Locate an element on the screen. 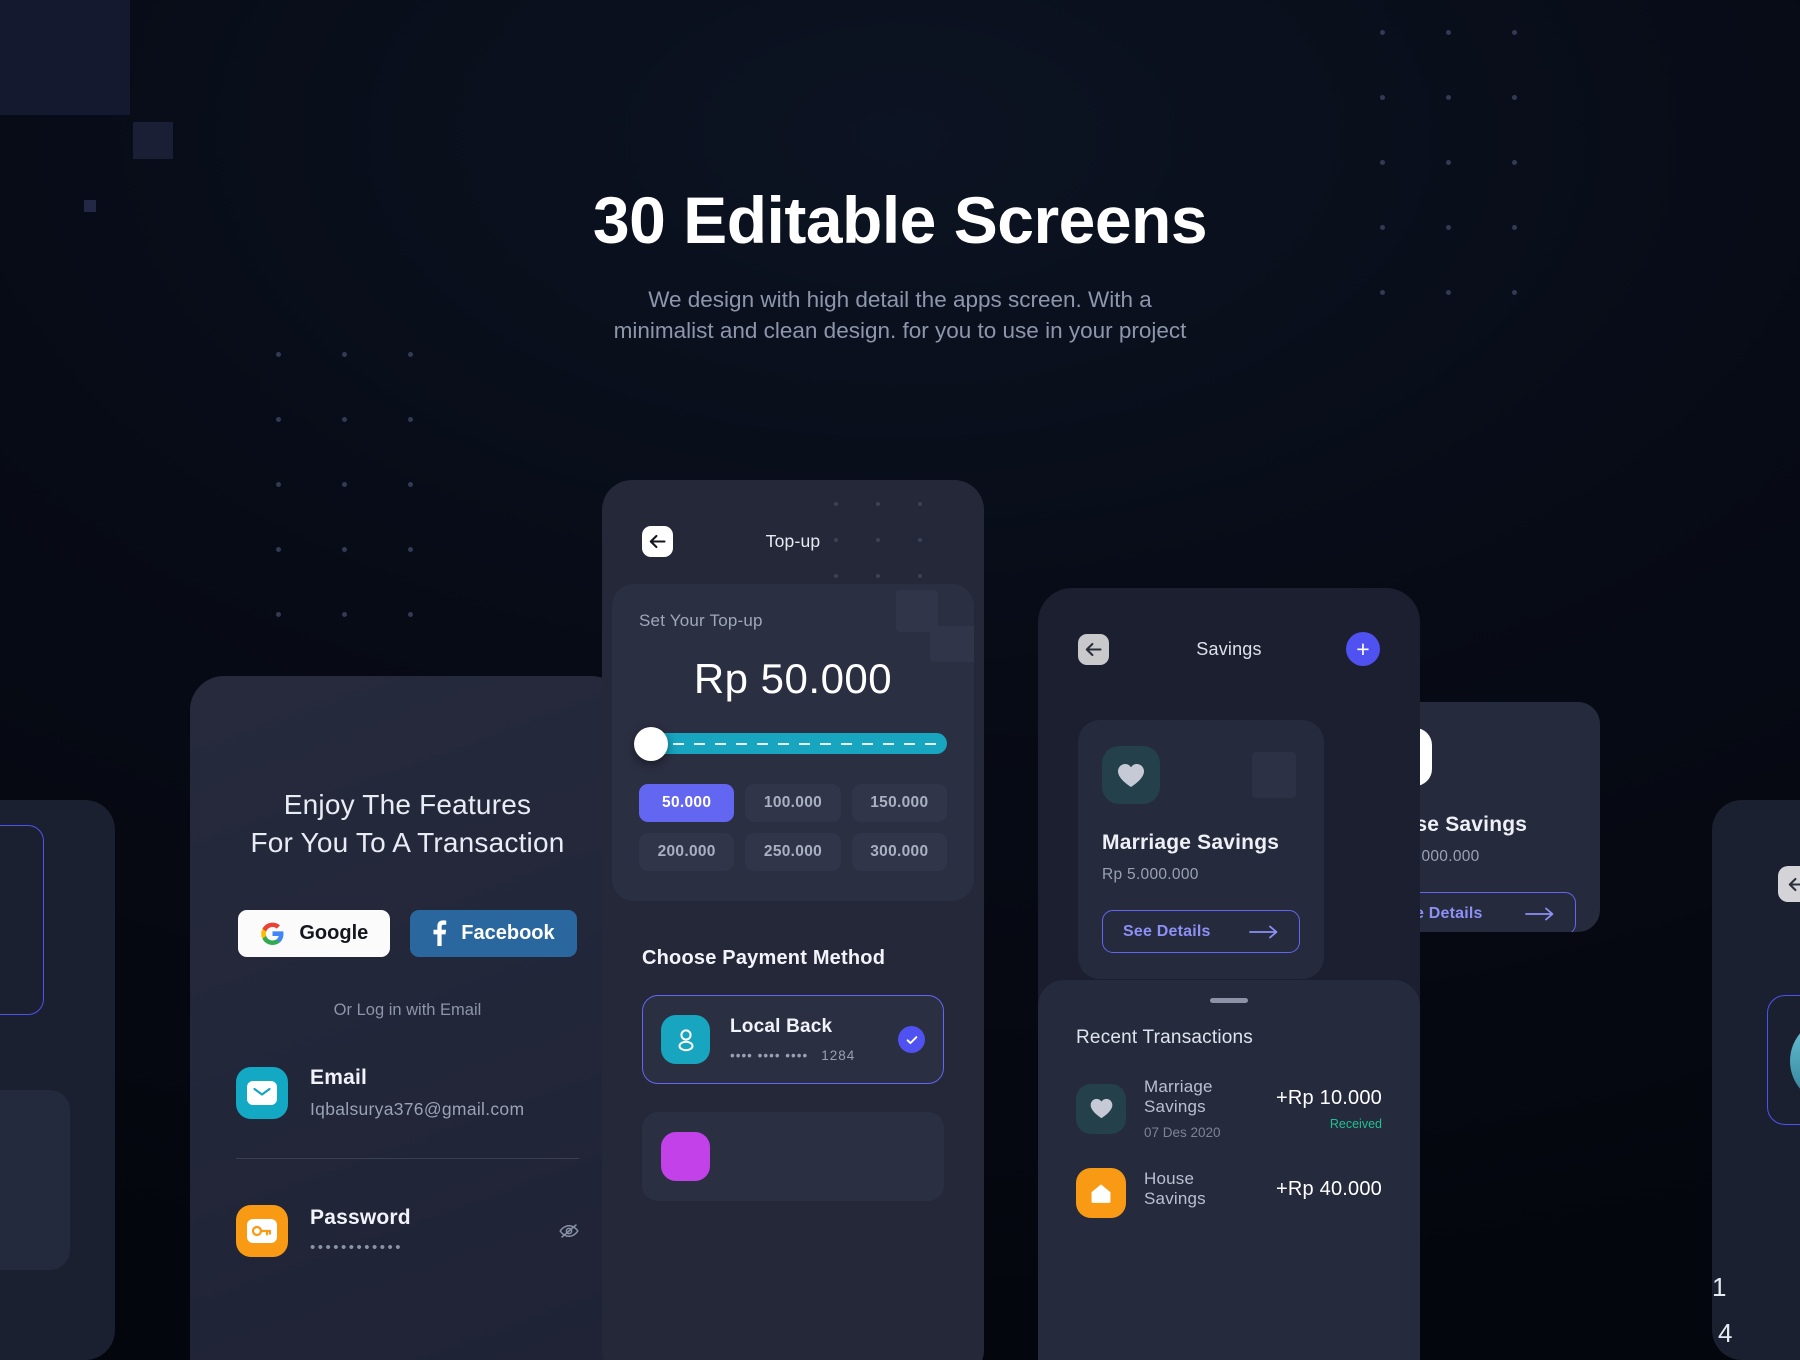 This screenshot has height=1360, width=1800. social-login-row: Google Facebook is located at coordinates (407, 933).